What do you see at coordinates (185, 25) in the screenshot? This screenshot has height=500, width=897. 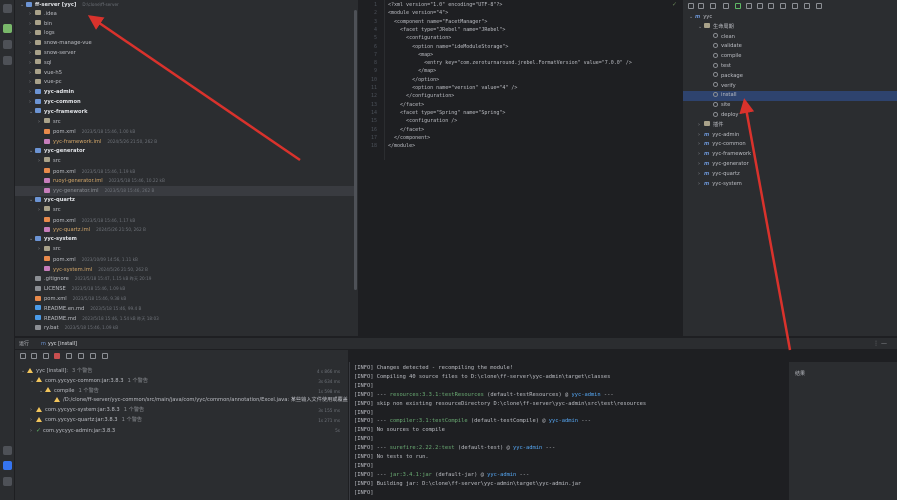 I see `tree-item: › bin` at bounding box center [185, 25].